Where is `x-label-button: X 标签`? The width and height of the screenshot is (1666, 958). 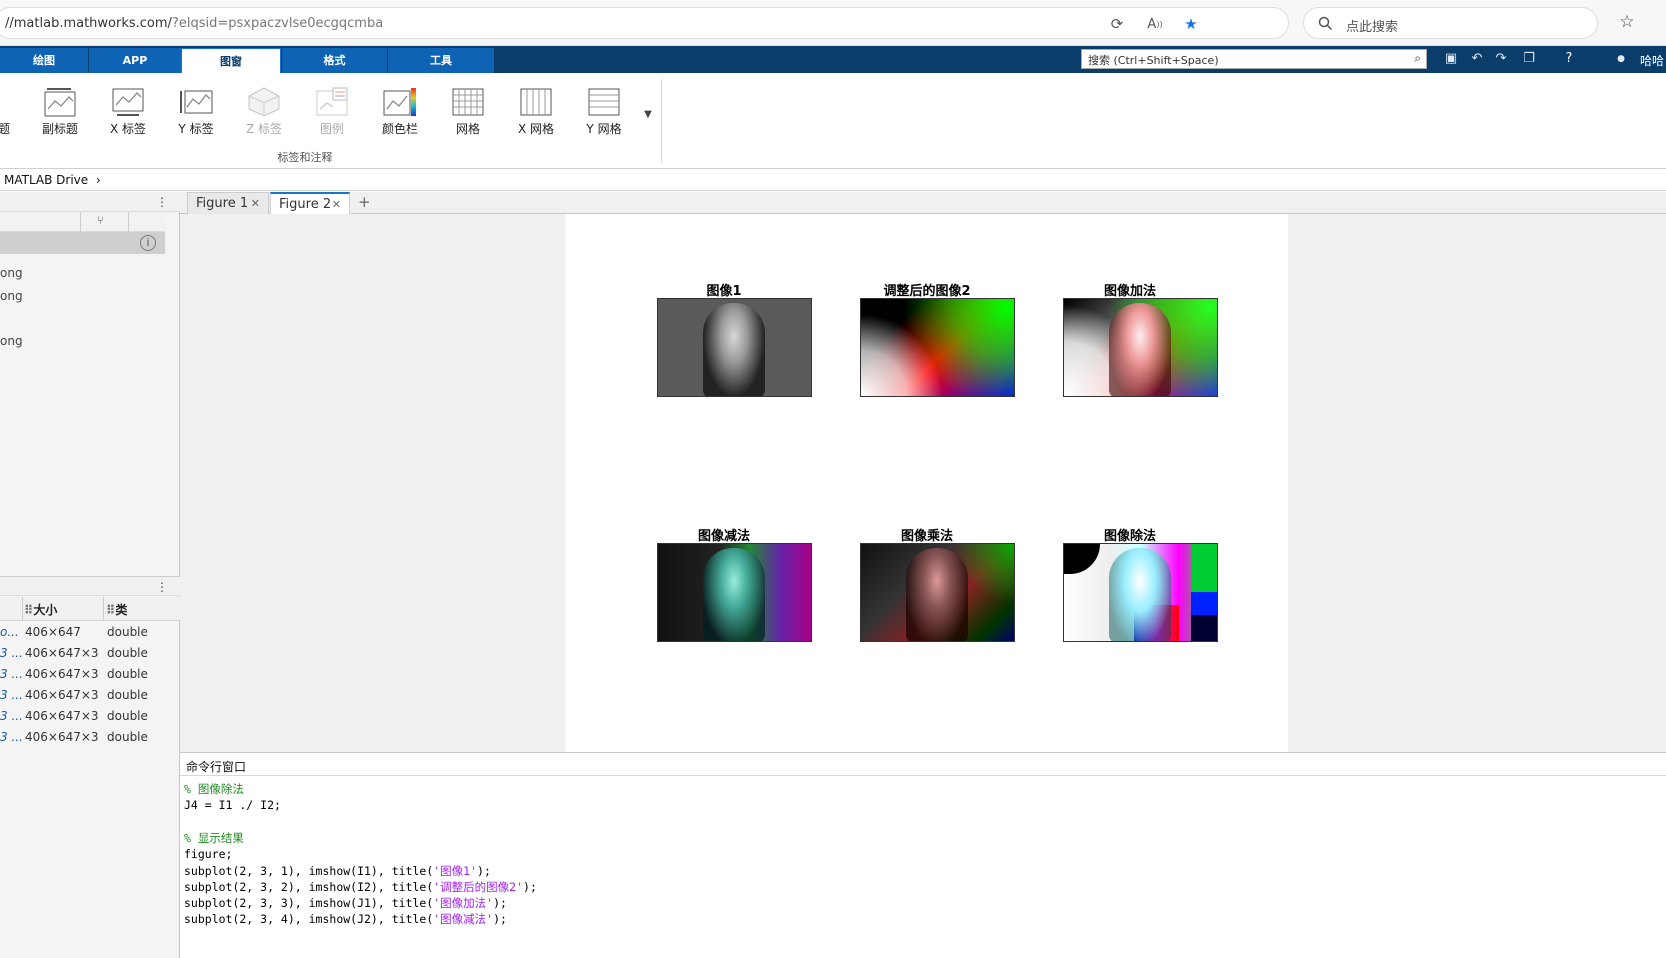 x-label-button: X 标签 is located at coordinates (128, 112).